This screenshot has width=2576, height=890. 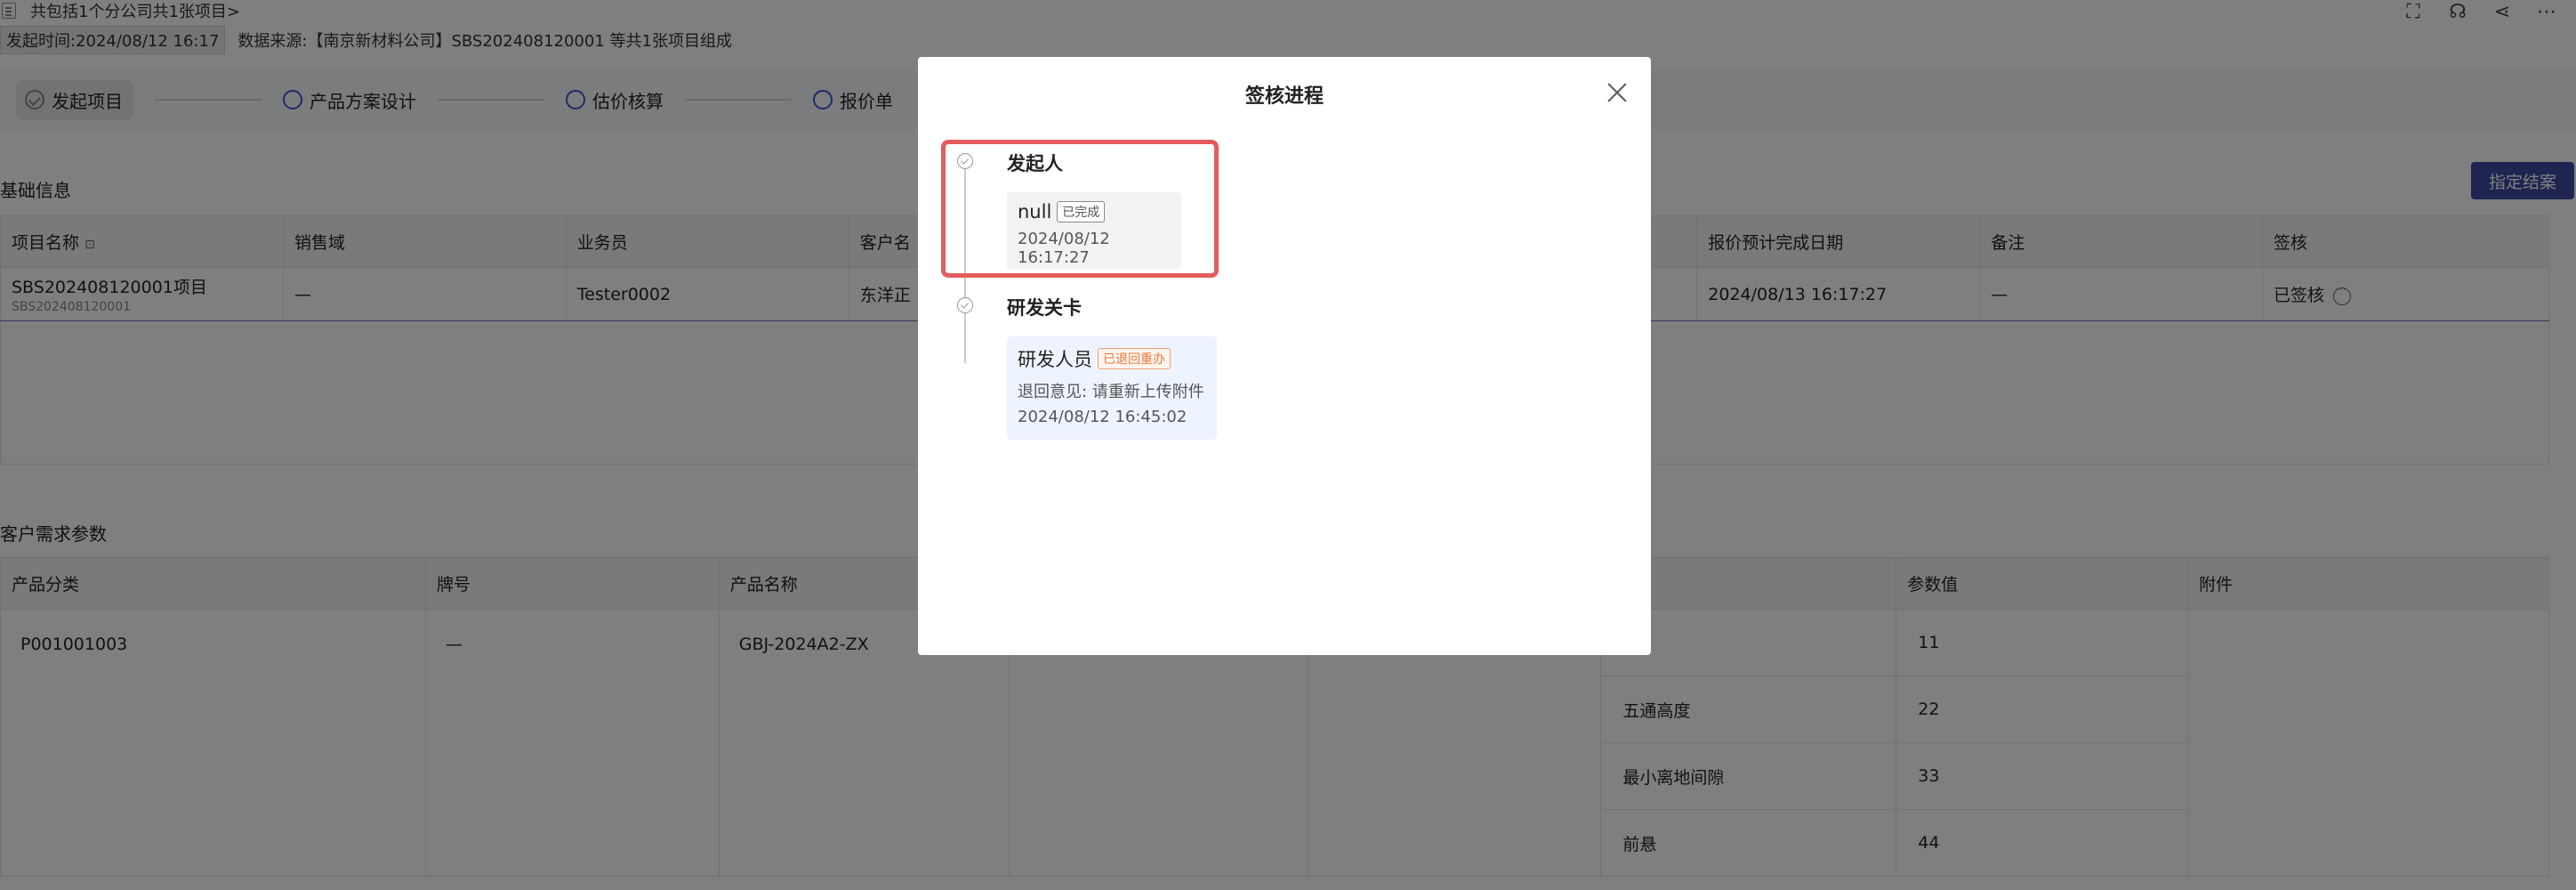 What do you see at coordinates (965, 305) in the screenshot?
I see `check-circle-icon` at bounding box center [965, 305].